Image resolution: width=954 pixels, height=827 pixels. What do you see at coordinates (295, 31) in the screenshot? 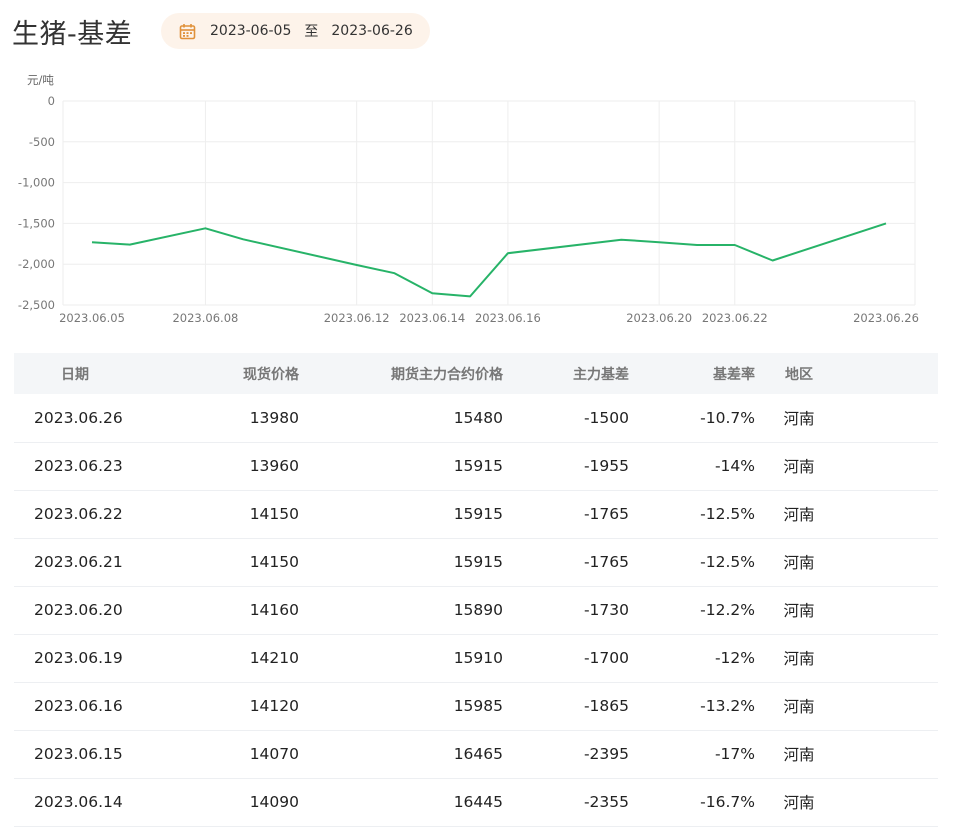
I see `date-range-picker: 2023-06-05 至 2023-06-26` at bounding box center [295, 31].